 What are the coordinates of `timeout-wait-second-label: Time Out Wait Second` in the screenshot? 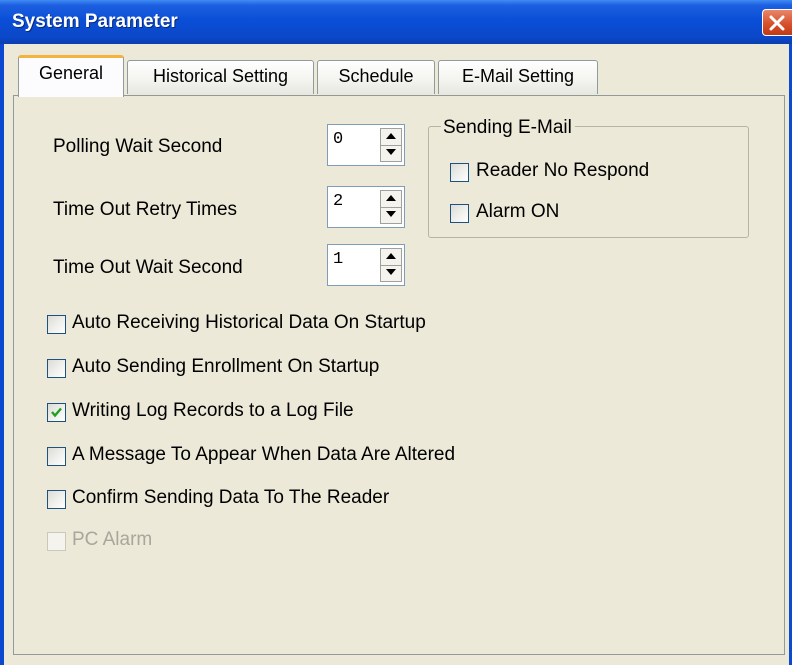 It's located at (148, 267).